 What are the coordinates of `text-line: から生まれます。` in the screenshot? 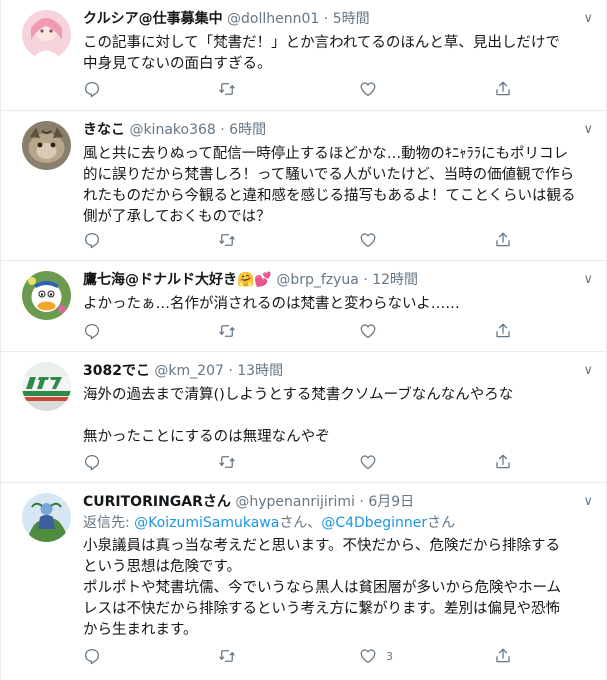 It's located at (140, 630).